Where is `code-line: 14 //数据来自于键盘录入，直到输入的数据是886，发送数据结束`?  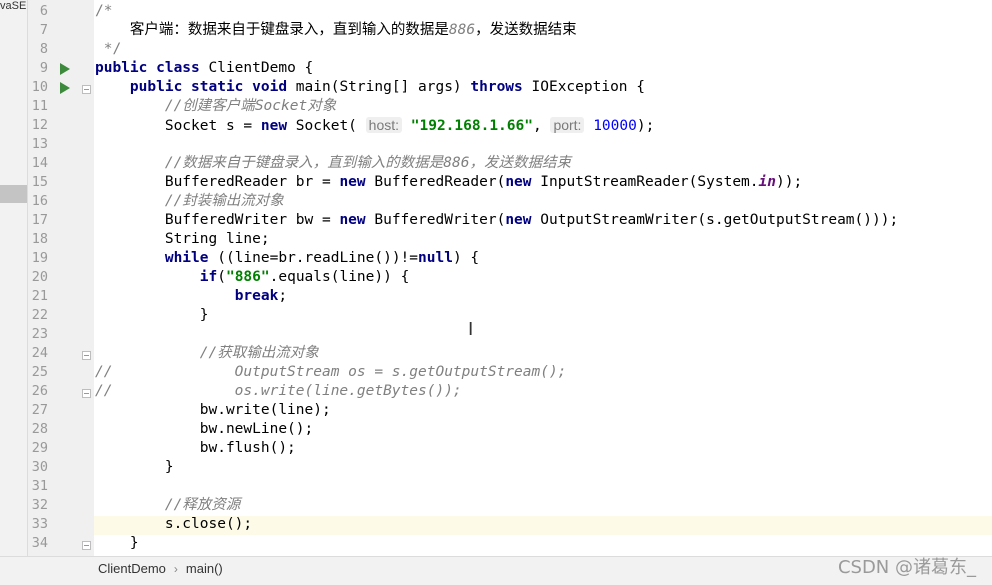
code-line: 14 //数据来自于键盘录入，直到输入的数据是886，发送数据结束 is located at coordinates (496, 163).